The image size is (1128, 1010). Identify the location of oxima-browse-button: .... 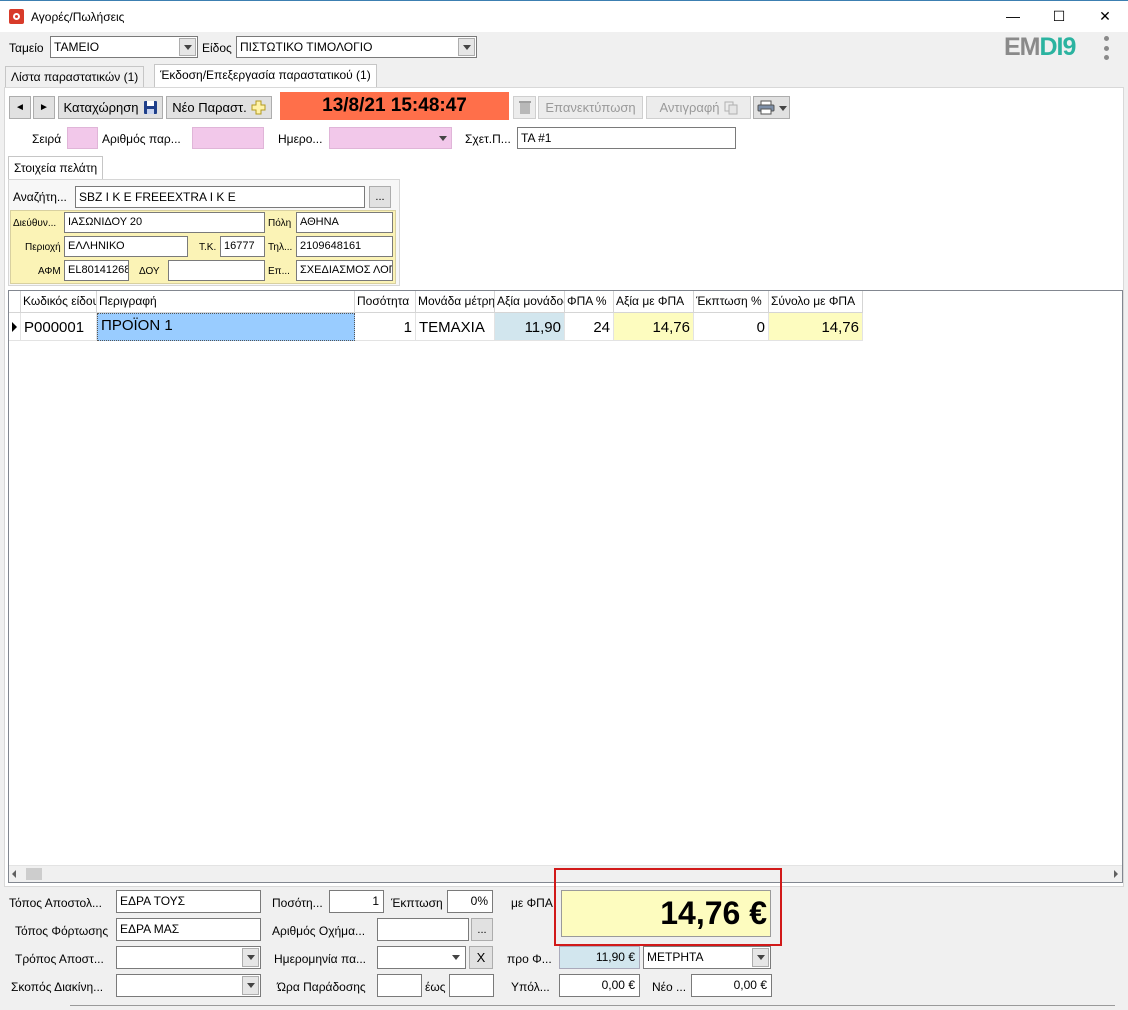
(482, 929).